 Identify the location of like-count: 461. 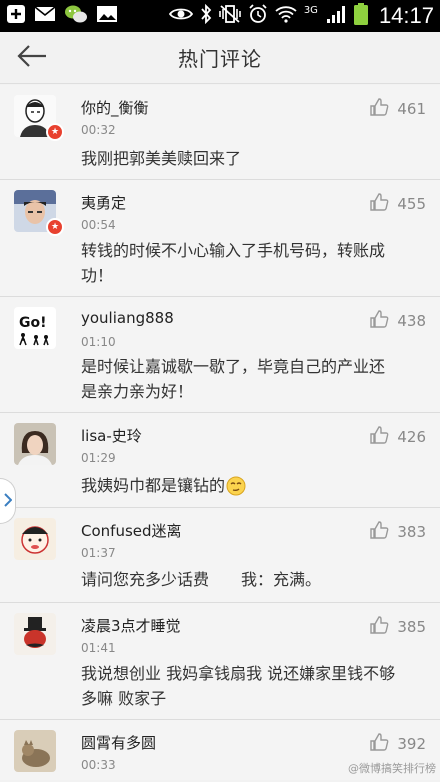
(411, 109).